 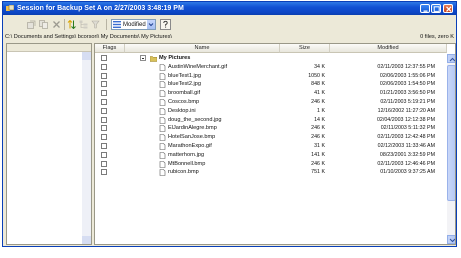 What do you see at coordinates (407, 84) in the screenshot?
I see `file-modified: 02/06/2003 1:54:50 PM` at bounding box center [407, 84].